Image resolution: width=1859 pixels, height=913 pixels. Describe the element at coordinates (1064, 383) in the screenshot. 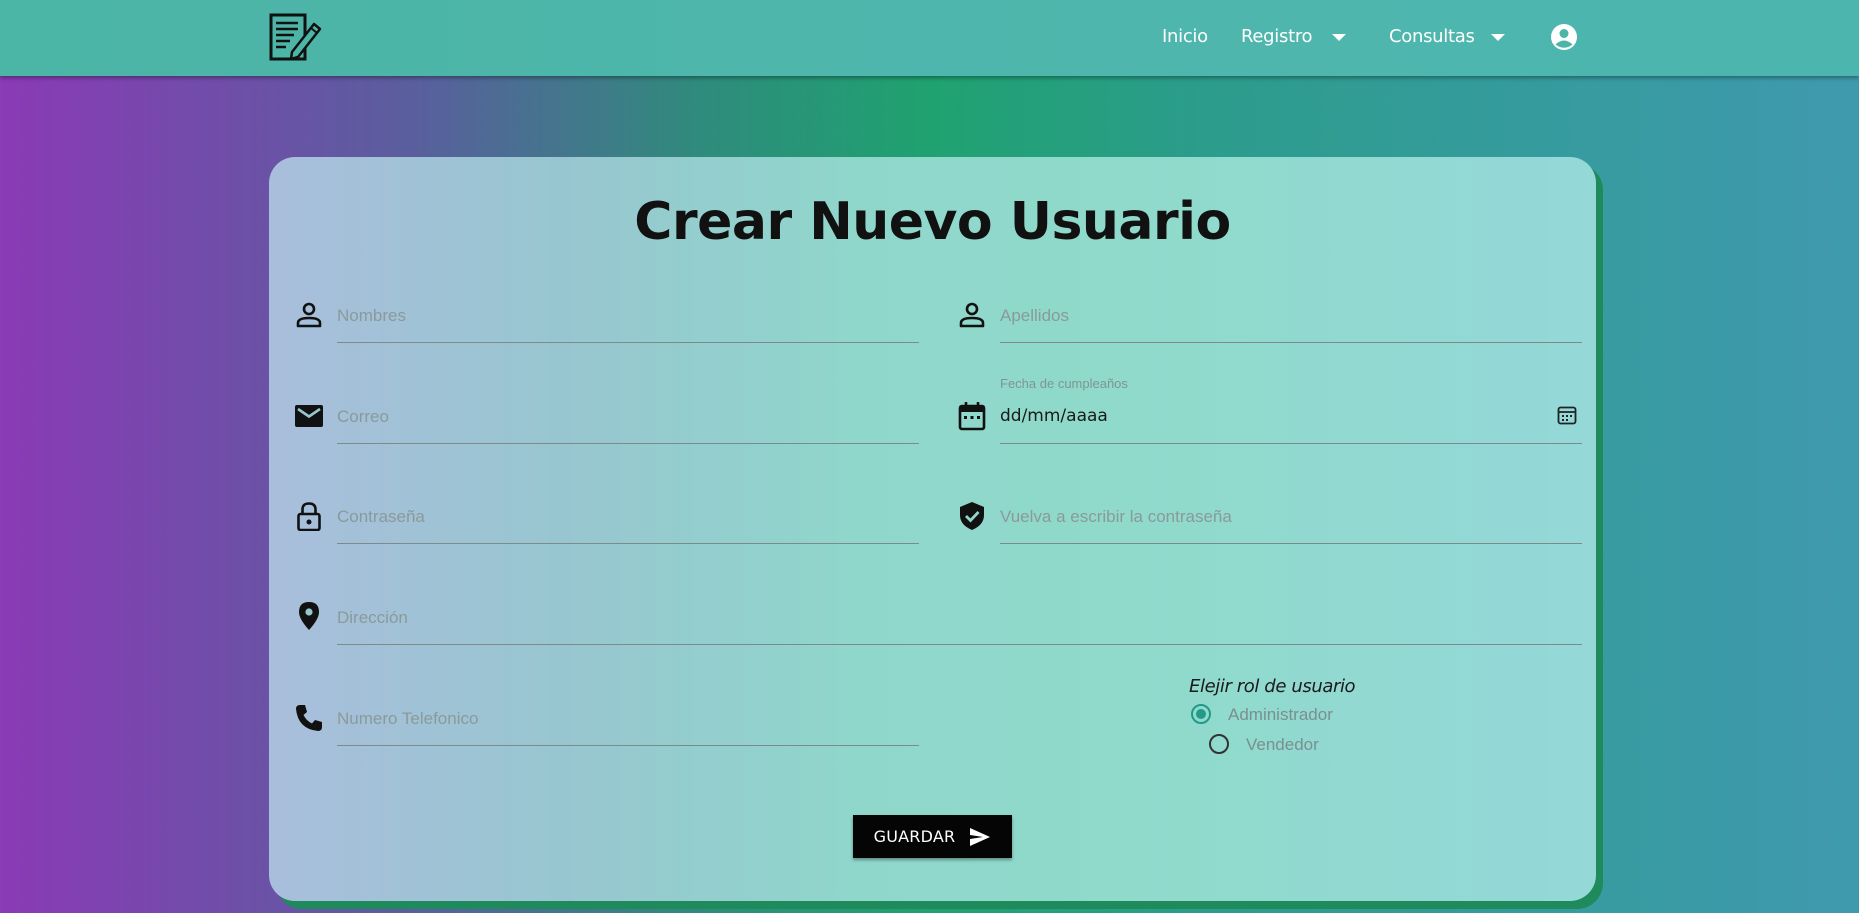

I see `birthday-label: Fecha de cumpleaños` at that location.